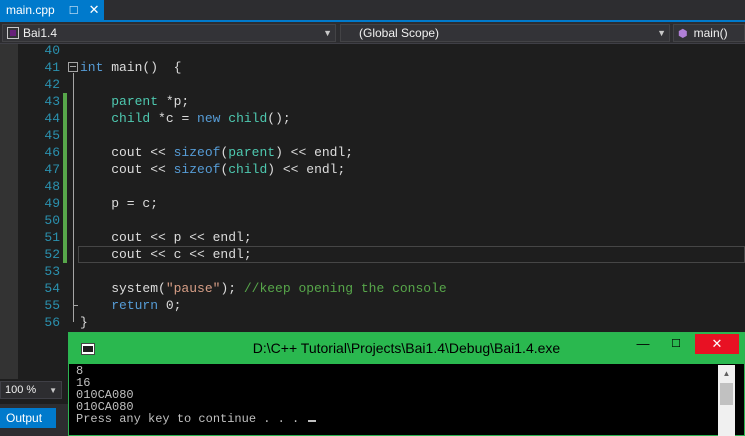 Image resolution: width=745 pixels, height=436 pixels. What do you see at coordinates (123, 288) in the screenshot?
I see `code-token: system(` at bounding box center [123, 288].